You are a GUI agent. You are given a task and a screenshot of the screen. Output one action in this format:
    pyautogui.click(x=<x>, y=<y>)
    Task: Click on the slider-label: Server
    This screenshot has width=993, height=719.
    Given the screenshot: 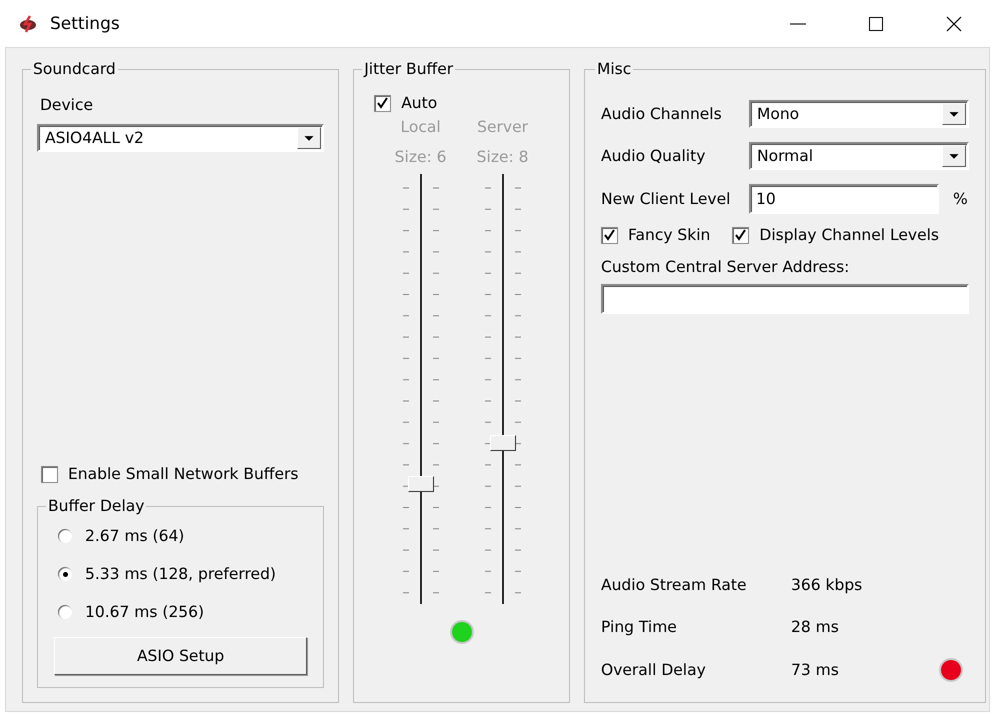 What is the action you would take?
    pyautogui.click(x=502, y=127)
    